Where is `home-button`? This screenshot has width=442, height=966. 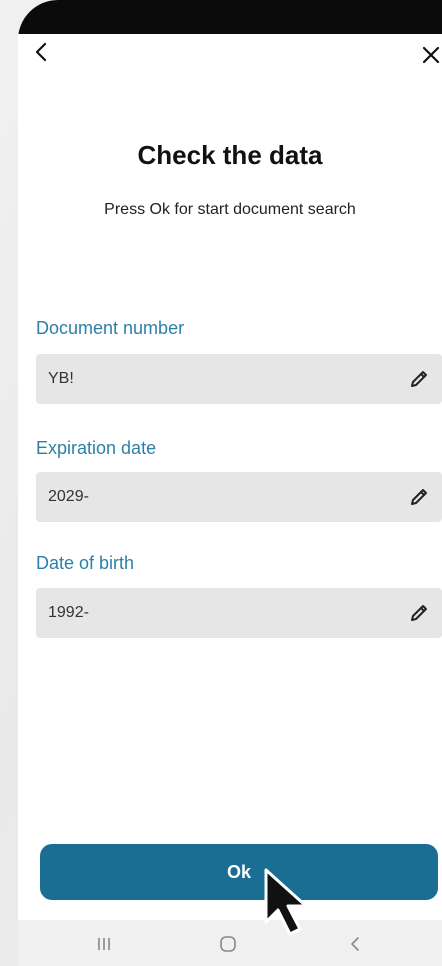 home-button is located at coordinates (228, 944).